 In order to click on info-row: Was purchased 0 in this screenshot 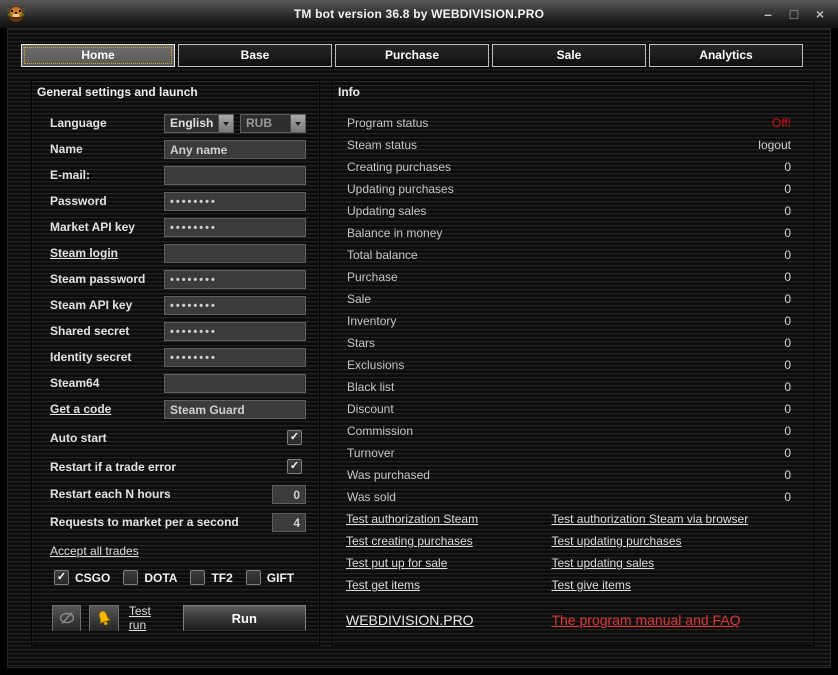, I will do `click(569, 475)`.